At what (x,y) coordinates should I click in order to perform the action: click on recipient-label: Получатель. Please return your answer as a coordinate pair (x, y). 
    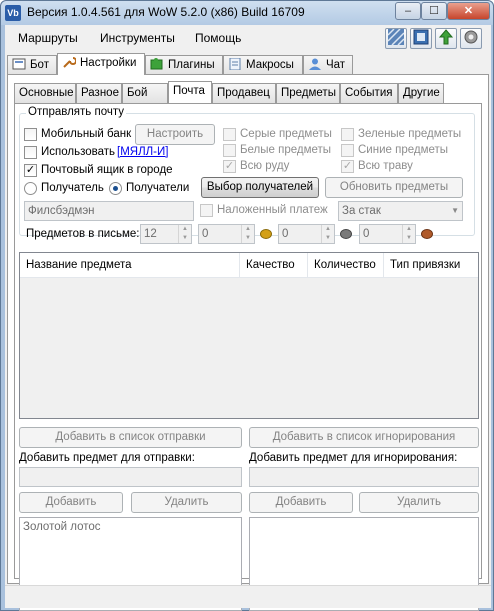
    Looking at the image, I should click on (72, 188).